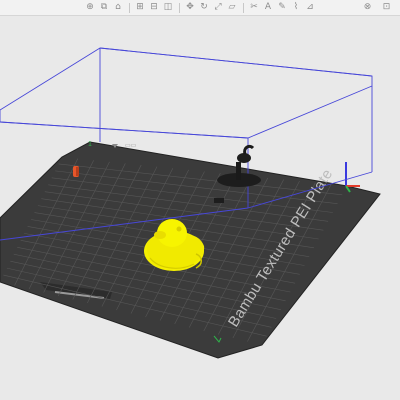 The height and width of the screenshot is (400, 400). I want to click on text-icon: A, so click(268, 7).